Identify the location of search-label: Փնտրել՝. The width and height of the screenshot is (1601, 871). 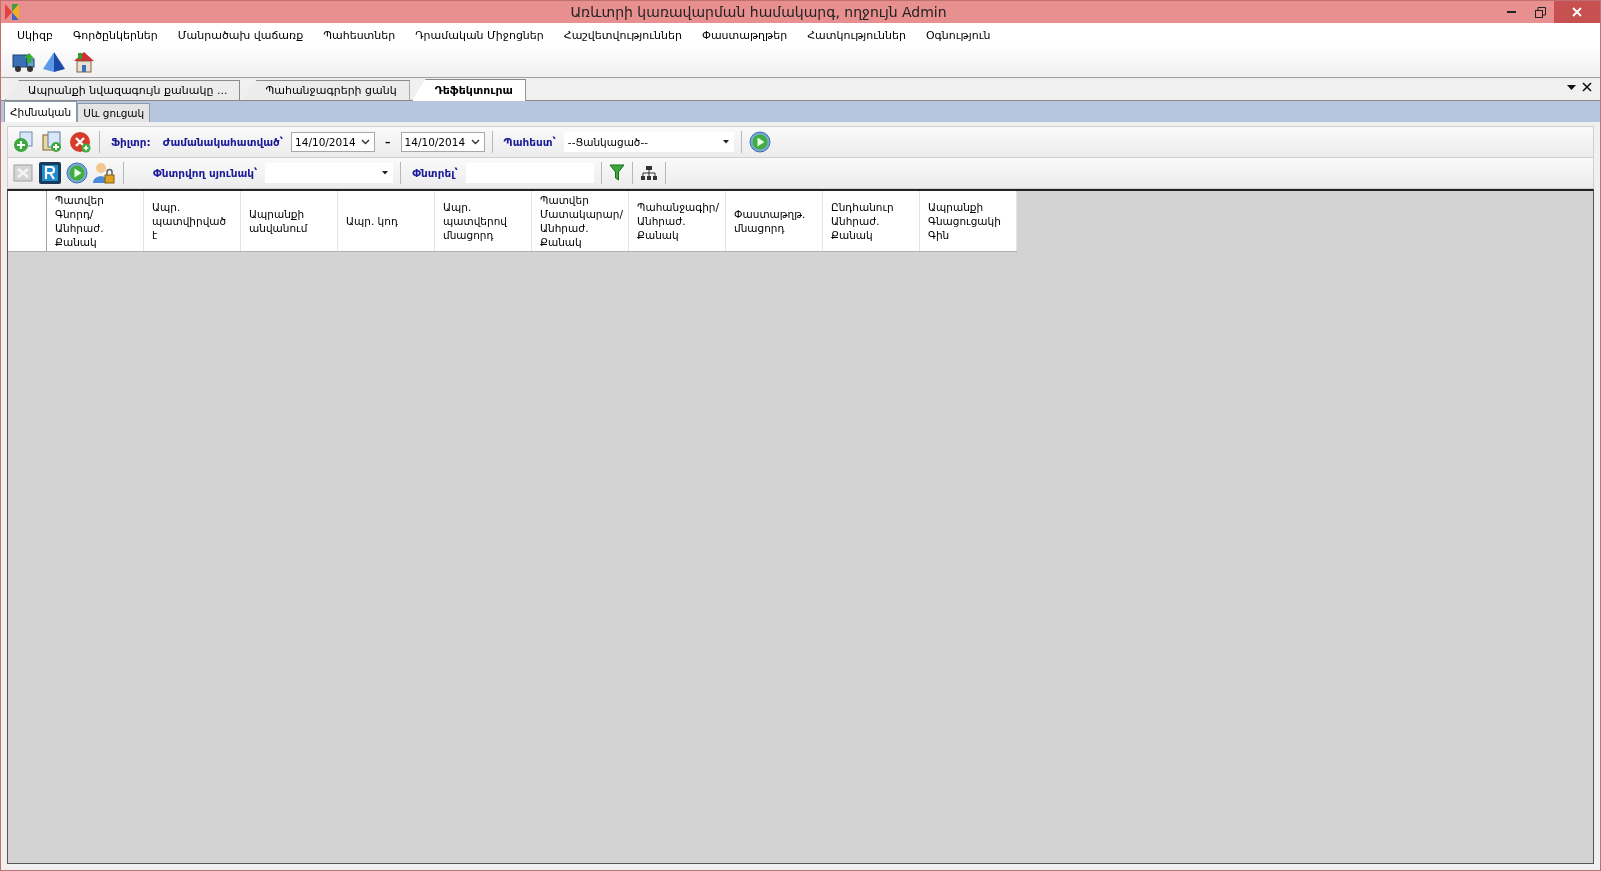
(435, 173).